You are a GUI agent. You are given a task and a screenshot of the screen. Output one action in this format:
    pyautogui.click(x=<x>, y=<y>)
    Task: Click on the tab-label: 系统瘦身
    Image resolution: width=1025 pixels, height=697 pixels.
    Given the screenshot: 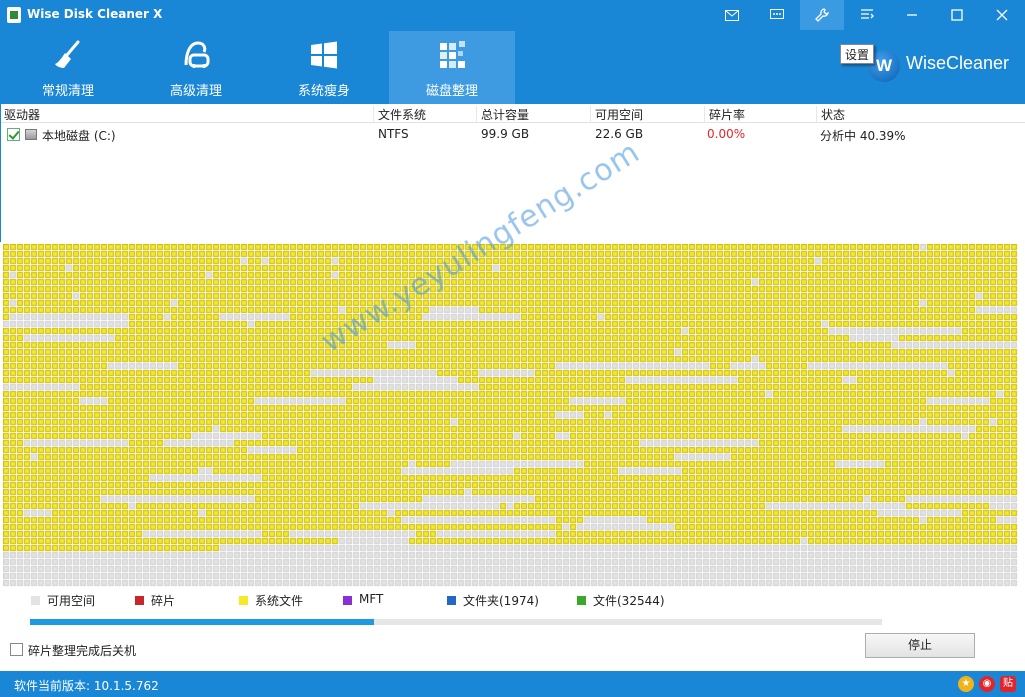 What is the action you would take?
    pyautogui.click(x=323, y=91)
    